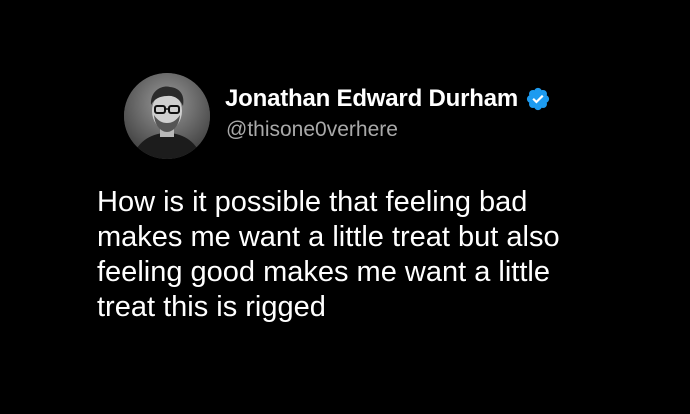 This screenshot has width=690, height=414. I want to click on avatar, so click(167, 116).